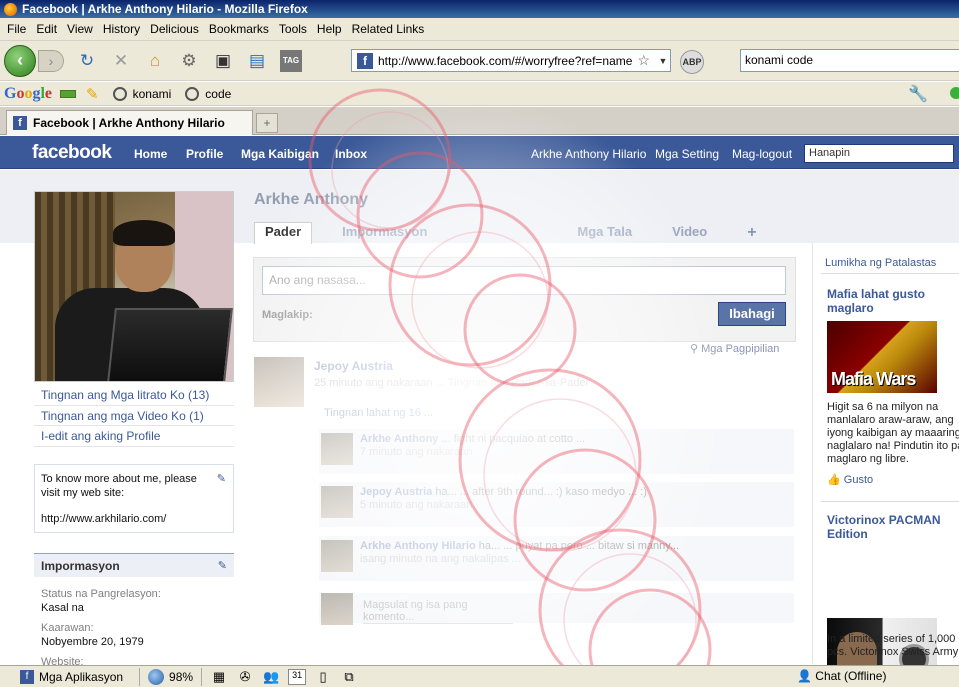 This screenshot has width=959, height=687. I want to click on ad-title: Victorinox PACMAN Edition, so click(892, 527).